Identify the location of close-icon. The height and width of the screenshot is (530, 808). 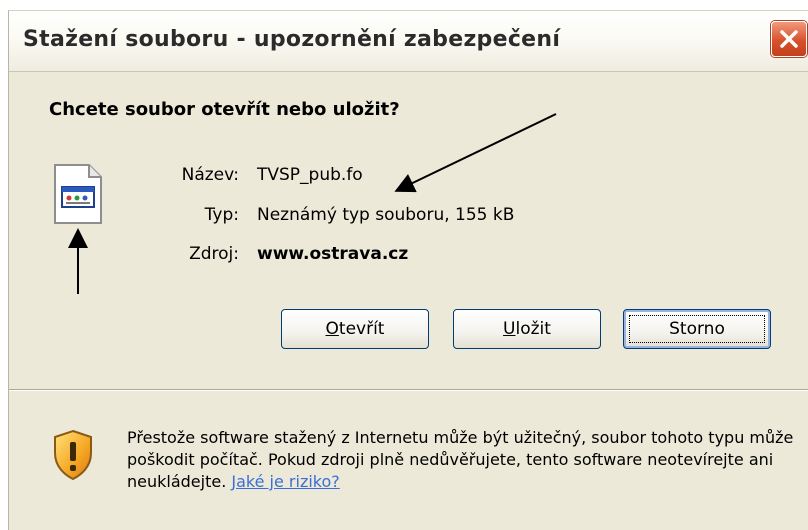
(789, 39).